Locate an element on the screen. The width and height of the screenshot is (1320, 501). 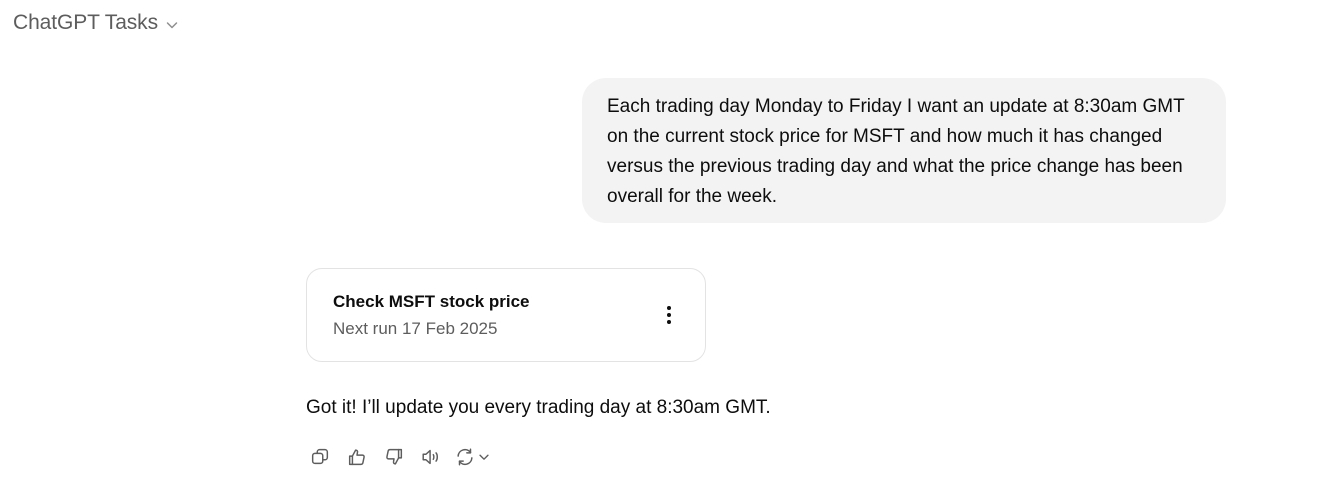
thumbs-down-button is located at coordinates (394, 457).